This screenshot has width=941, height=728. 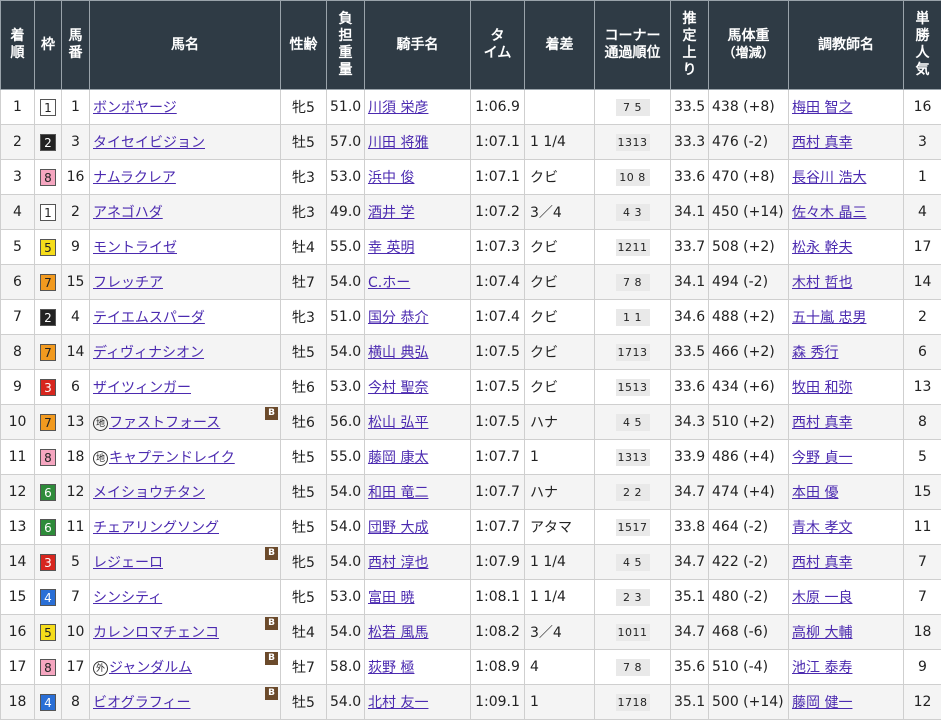 What do you see at coordinates (398, 318) in the screenshot?
I see `jockey-link: 国分 恭介` at bounding box center [398, 318].